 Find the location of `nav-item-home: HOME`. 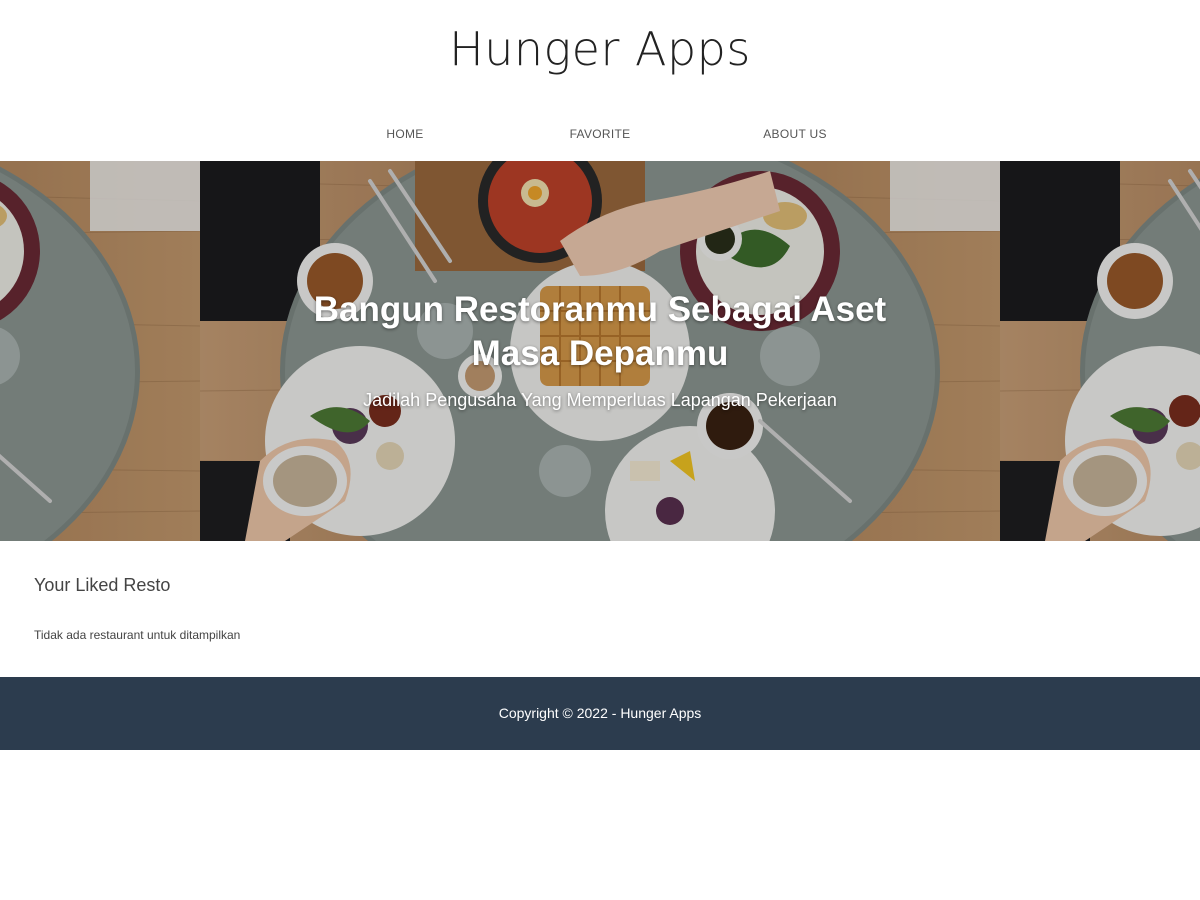

nav-item-home: HOME is located at coordinates (405, 134).